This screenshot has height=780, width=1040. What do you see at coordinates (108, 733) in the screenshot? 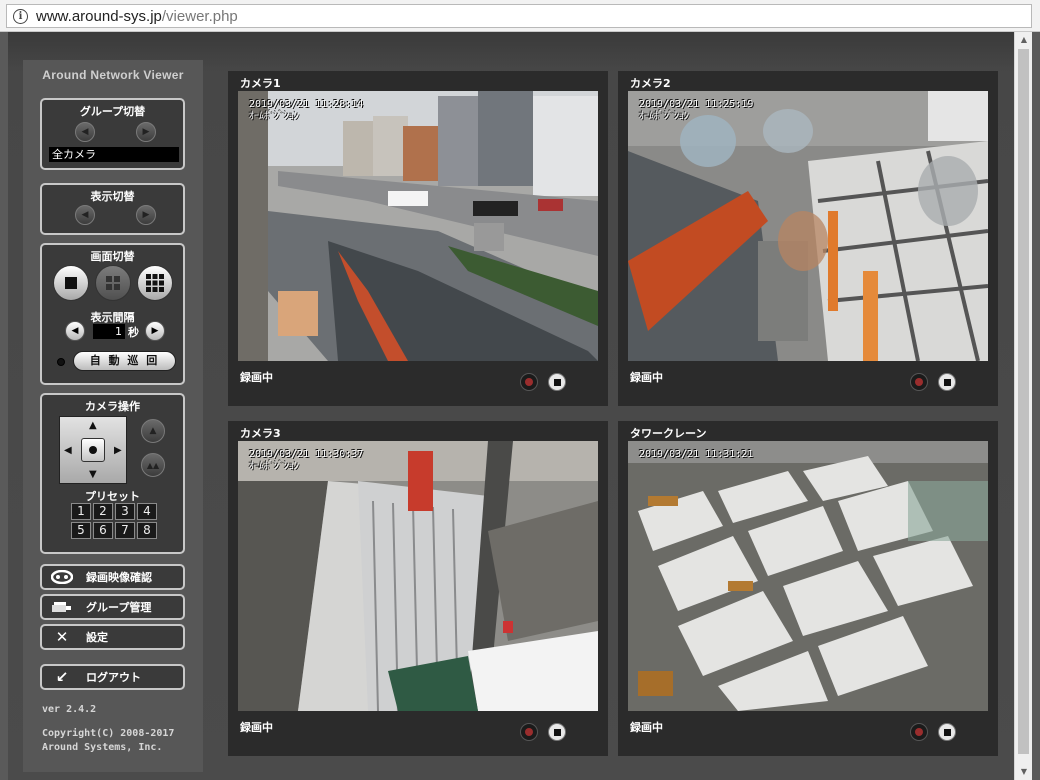
I see `copyright-line1: Copyright(C) 2008-2017` at bounding box center [108, 733].